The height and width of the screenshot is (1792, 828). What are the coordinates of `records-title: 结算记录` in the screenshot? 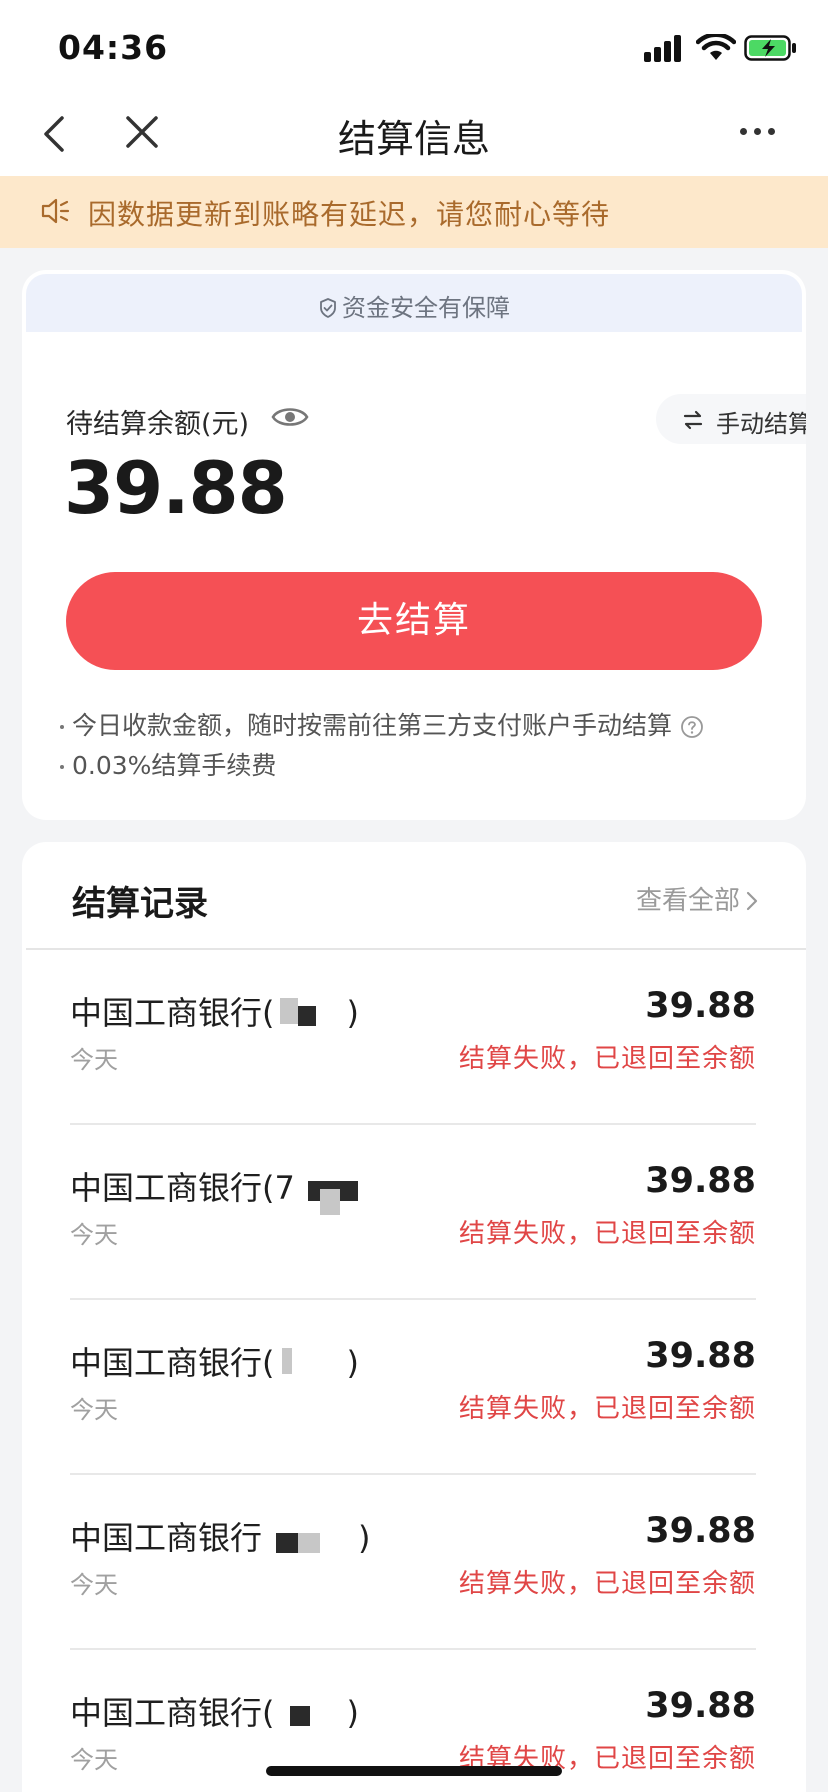 It's located at (140, 904).